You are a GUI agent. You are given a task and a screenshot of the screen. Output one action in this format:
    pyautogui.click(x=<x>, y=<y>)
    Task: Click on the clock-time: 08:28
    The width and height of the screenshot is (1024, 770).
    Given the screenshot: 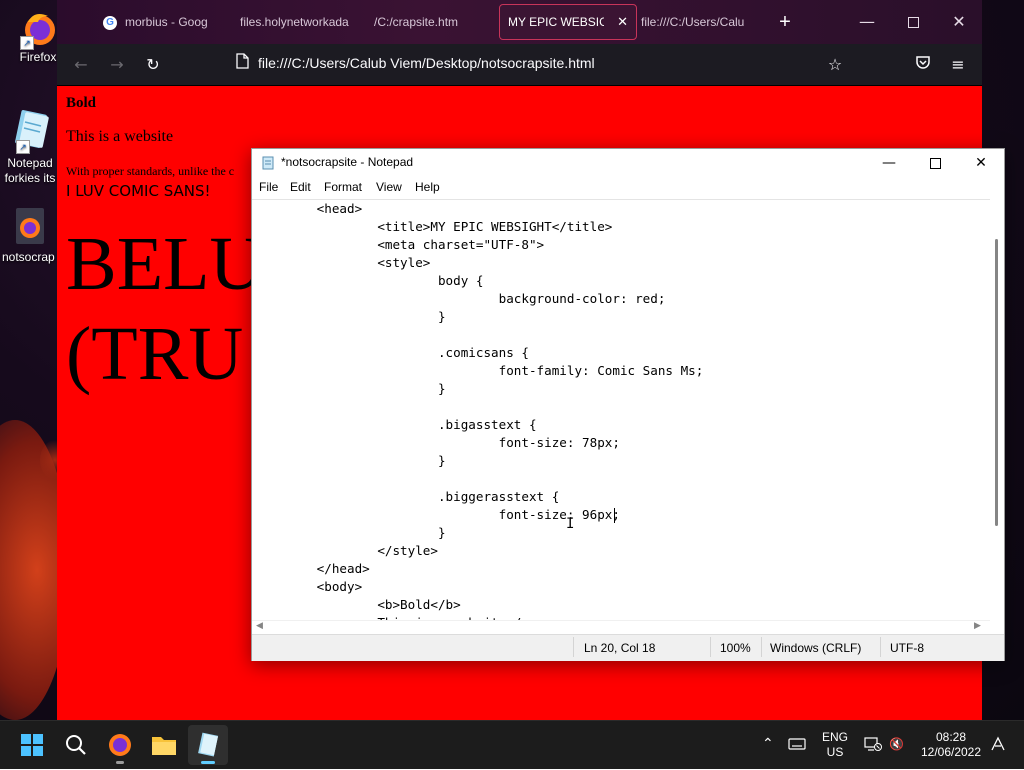 What is the action you would take?
    pyautogui.click(x=951, y=737)
    